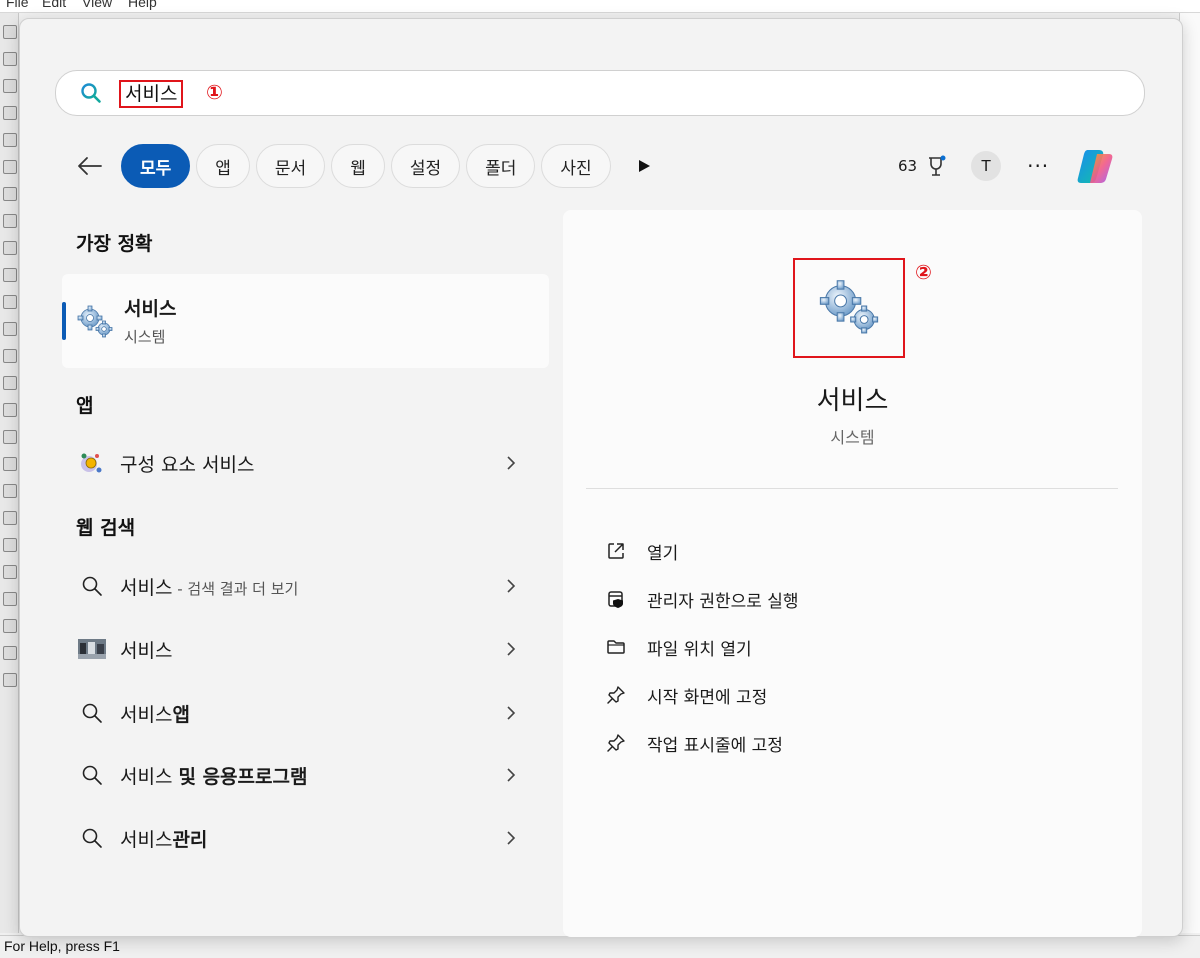 The image size is (1200, 958). What do you see at coordinates (17, 5) in the screenshot?
I see `menu-file: File` at bounding box center [17, 5].